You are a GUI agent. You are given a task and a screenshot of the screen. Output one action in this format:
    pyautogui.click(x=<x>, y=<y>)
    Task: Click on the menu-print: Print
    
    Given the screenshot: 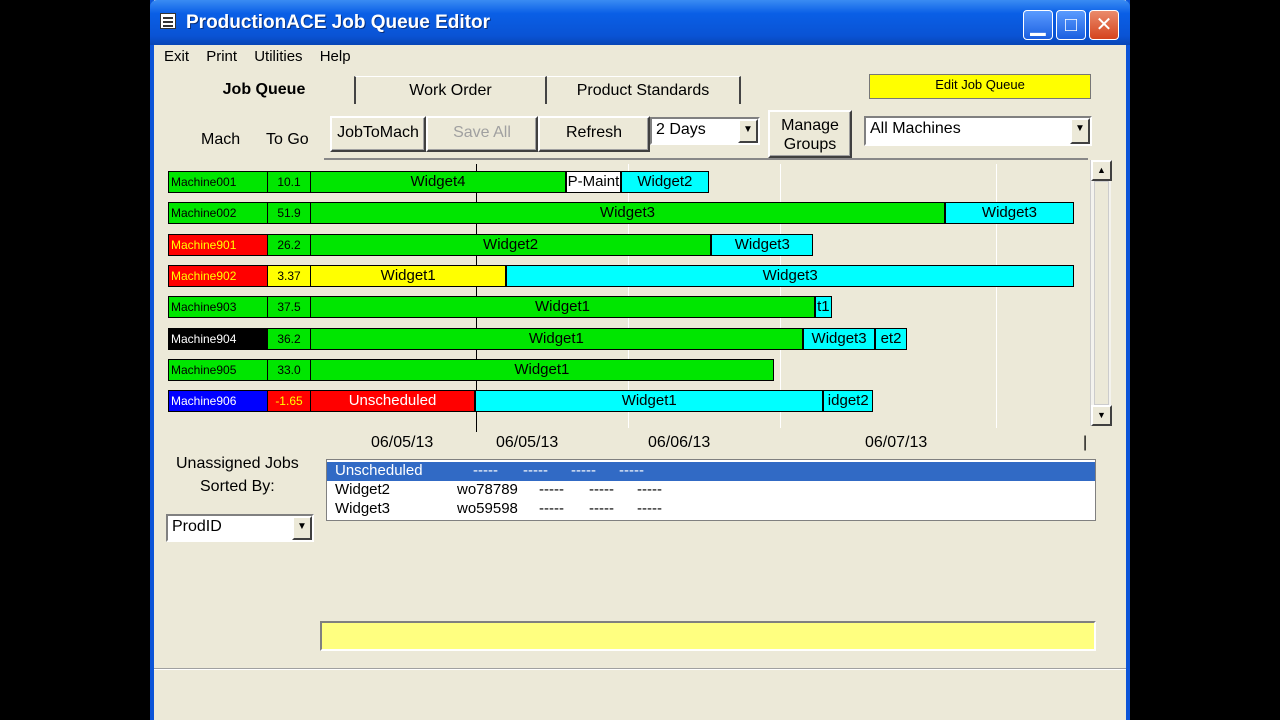 What is the action you would take?
    pyautogui.click(x=221, y=56)
    